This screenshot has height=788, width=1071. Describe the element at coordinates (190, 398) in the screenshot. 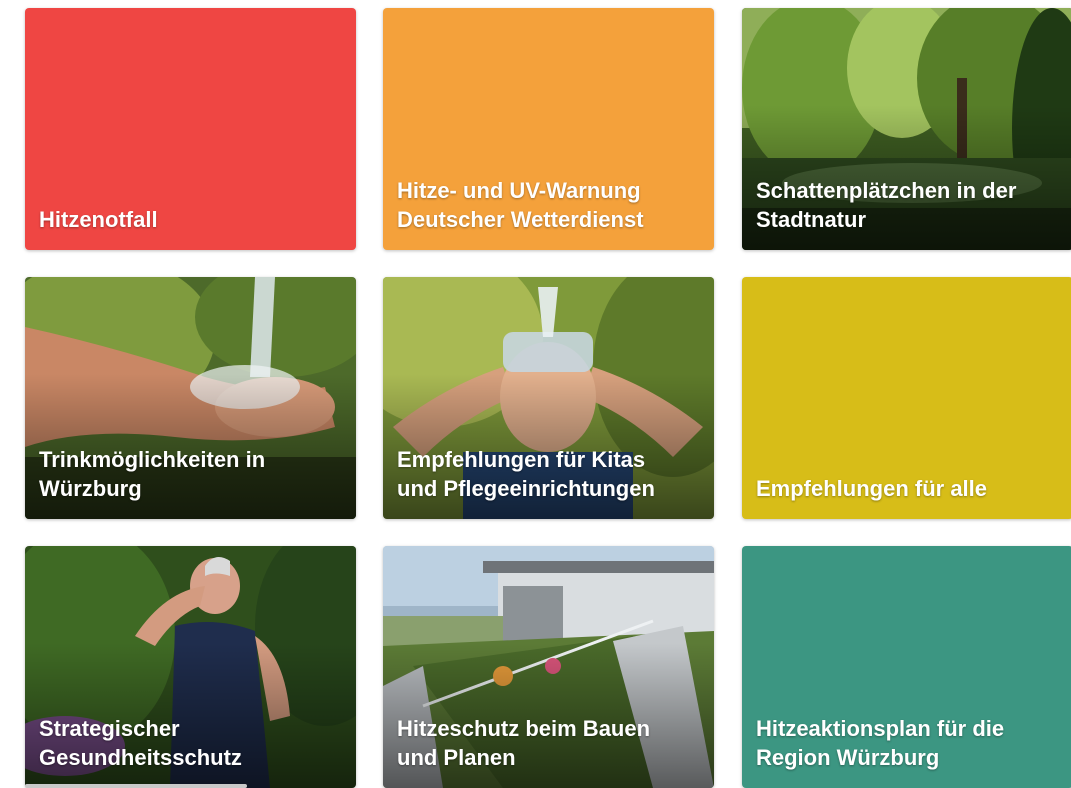

I see `tile-trinkmoeglichkeiten: Trinkmöglichkeiten in Würzburg` at that location.